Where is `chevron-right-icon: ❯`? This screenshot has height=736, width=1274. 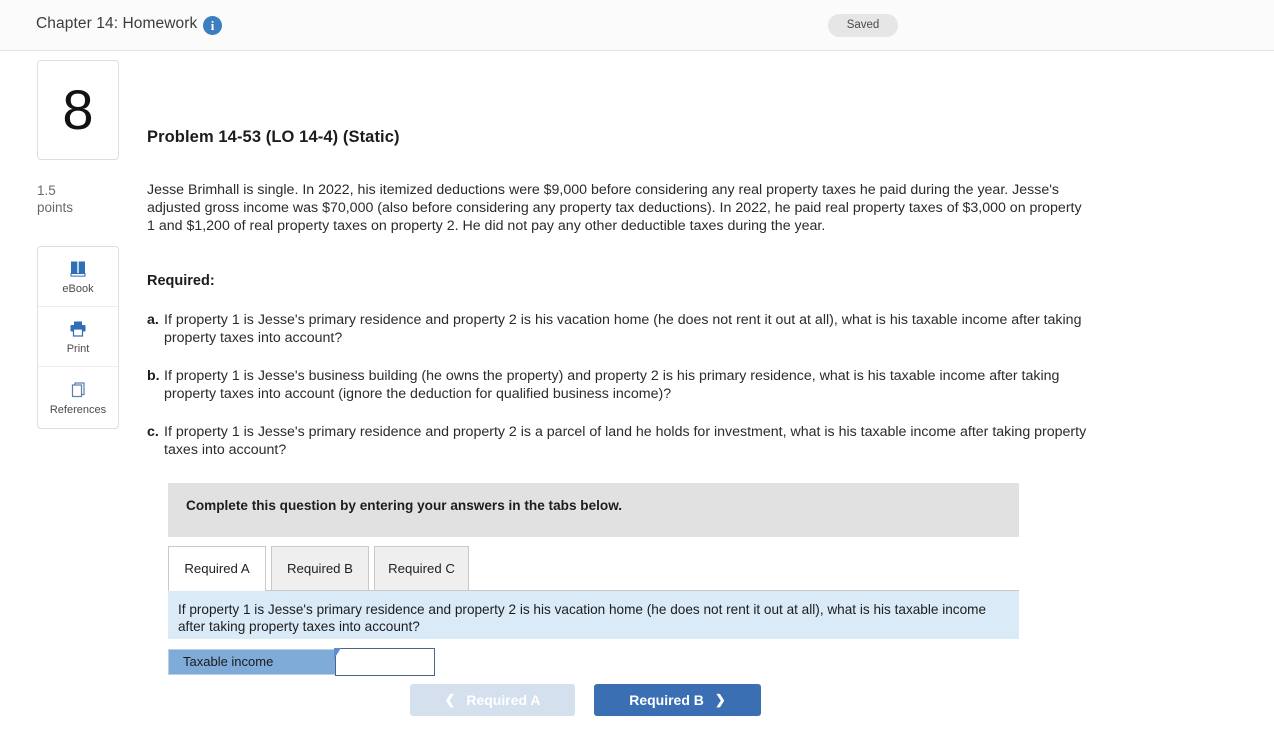
chevron-right-icon: ❯ is located at coordinates (720, 699).